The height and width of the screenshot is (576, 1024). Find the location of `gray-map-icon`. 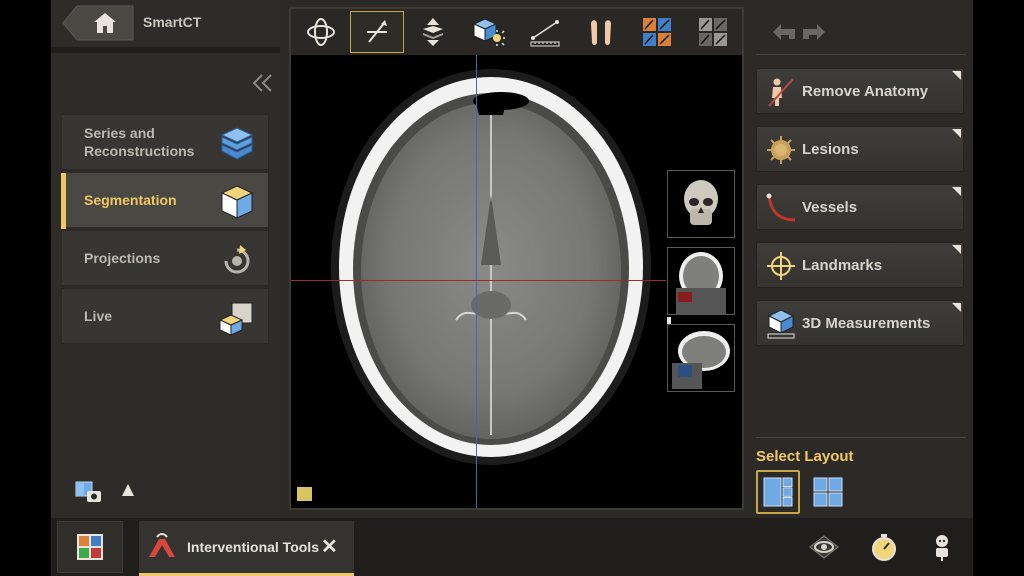

gray-map-icon is located at coordinates (713, 32).